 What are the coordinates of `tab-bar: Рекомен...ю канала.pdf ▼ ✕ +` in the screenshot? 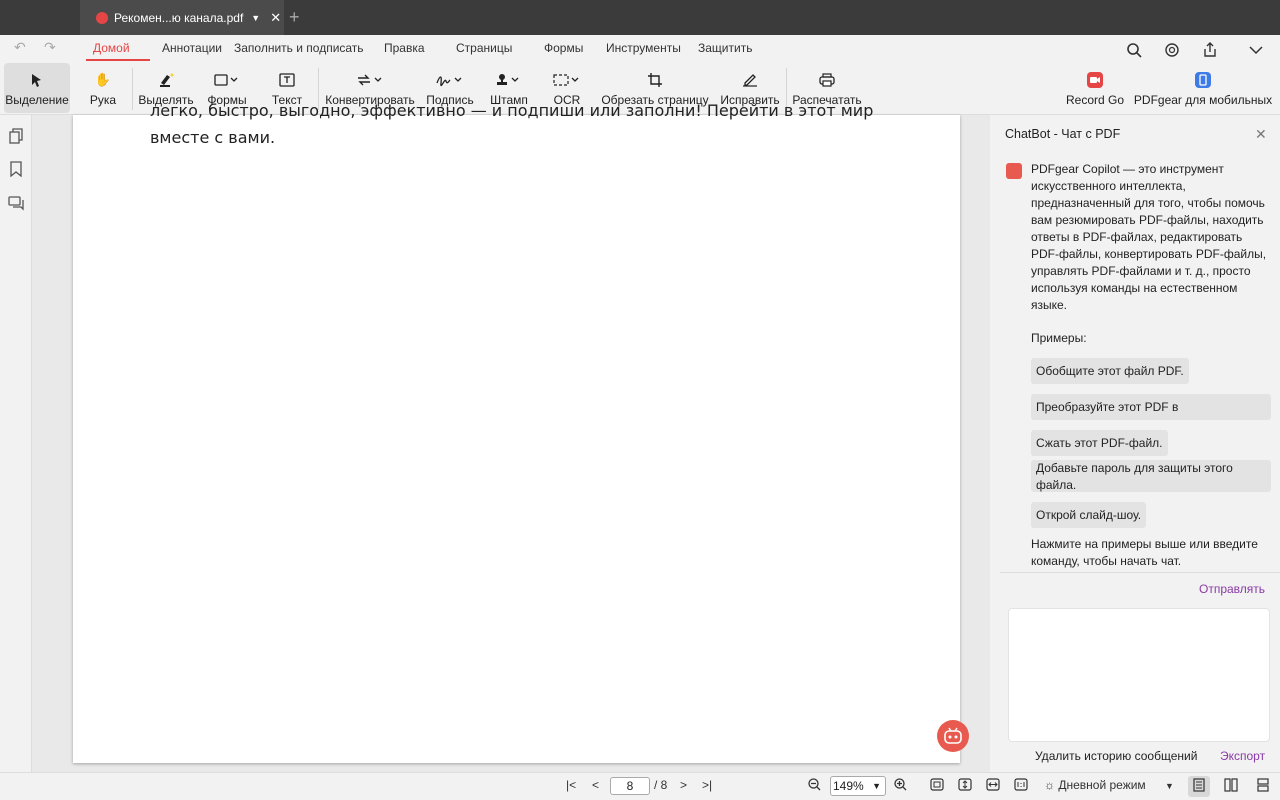 It's located at (640, 17).